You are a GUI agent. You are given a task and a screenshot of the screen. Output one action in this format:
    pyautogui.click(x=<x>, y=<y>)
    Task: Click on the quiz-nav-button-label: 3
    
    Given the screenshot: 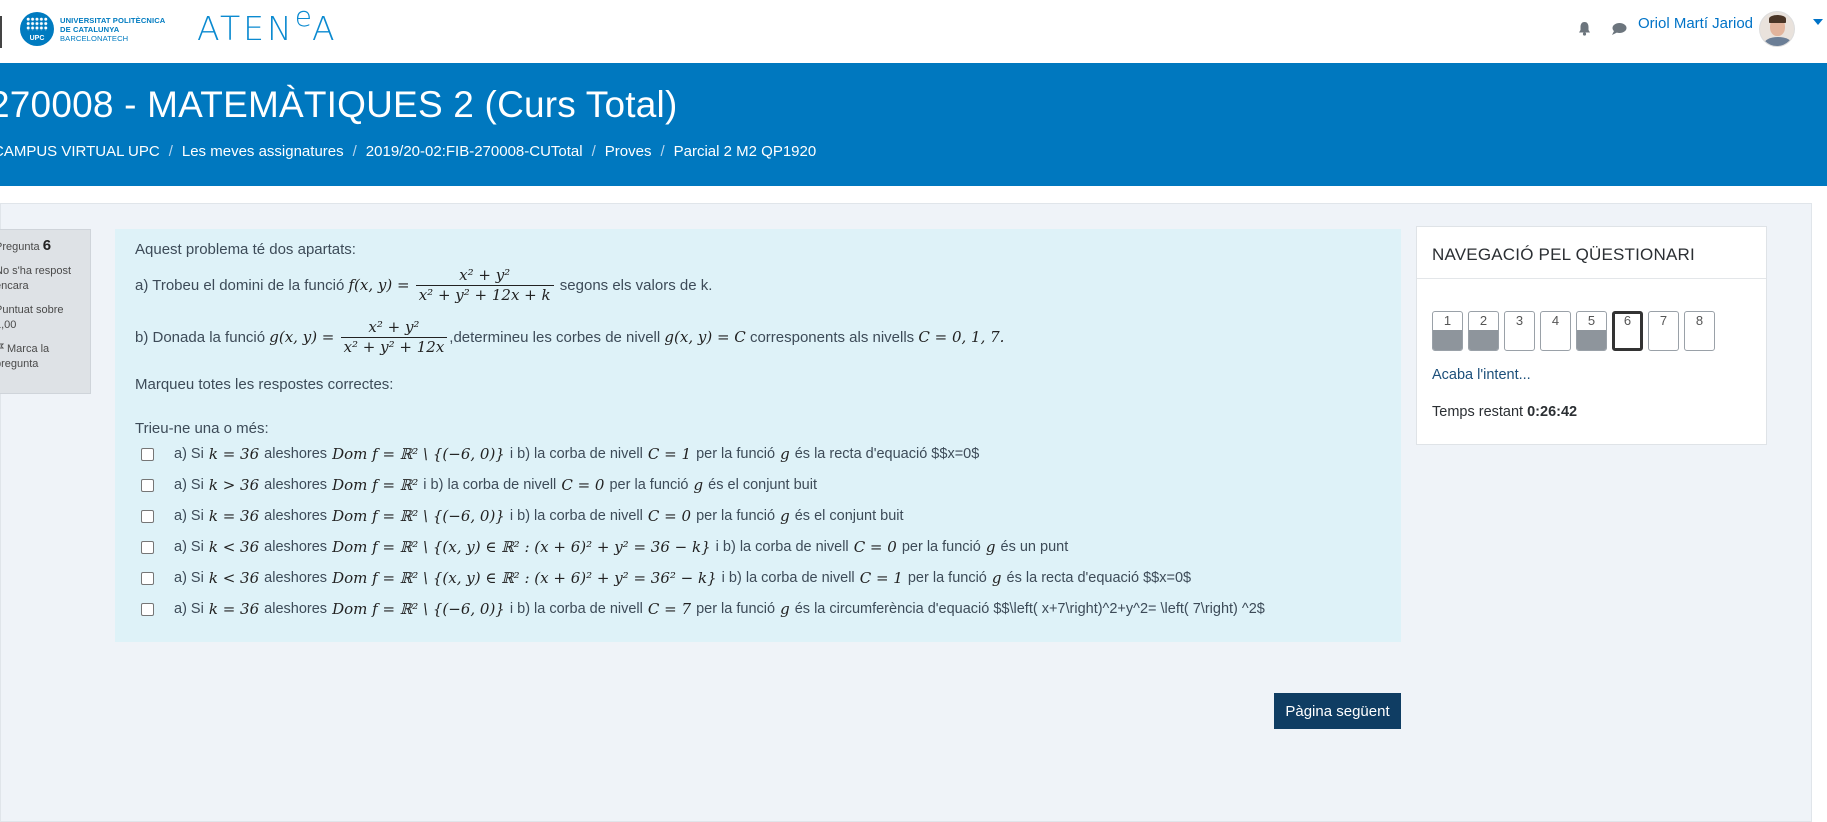 What is the action you would take?
    pyautogui.click(x=1519, y=320)
    